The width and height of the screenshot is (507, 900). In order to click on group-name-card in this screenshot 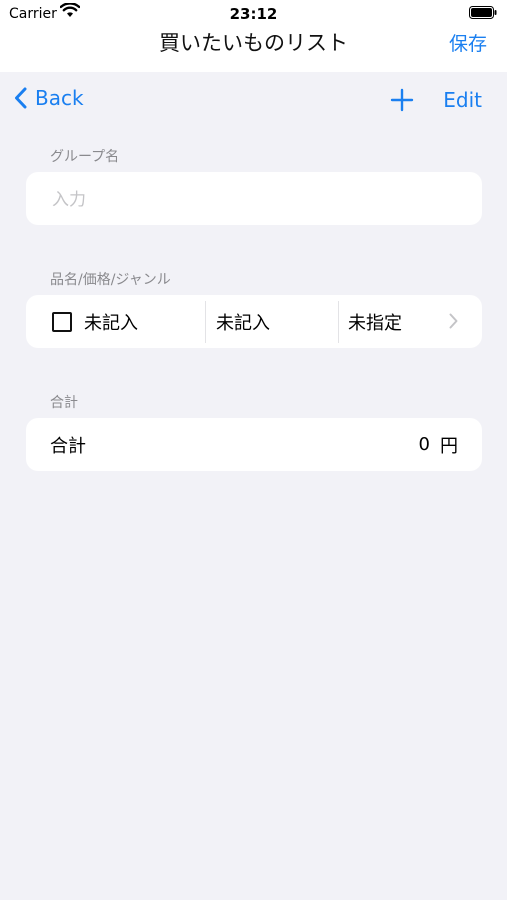, I will do `click(254, 199)`.